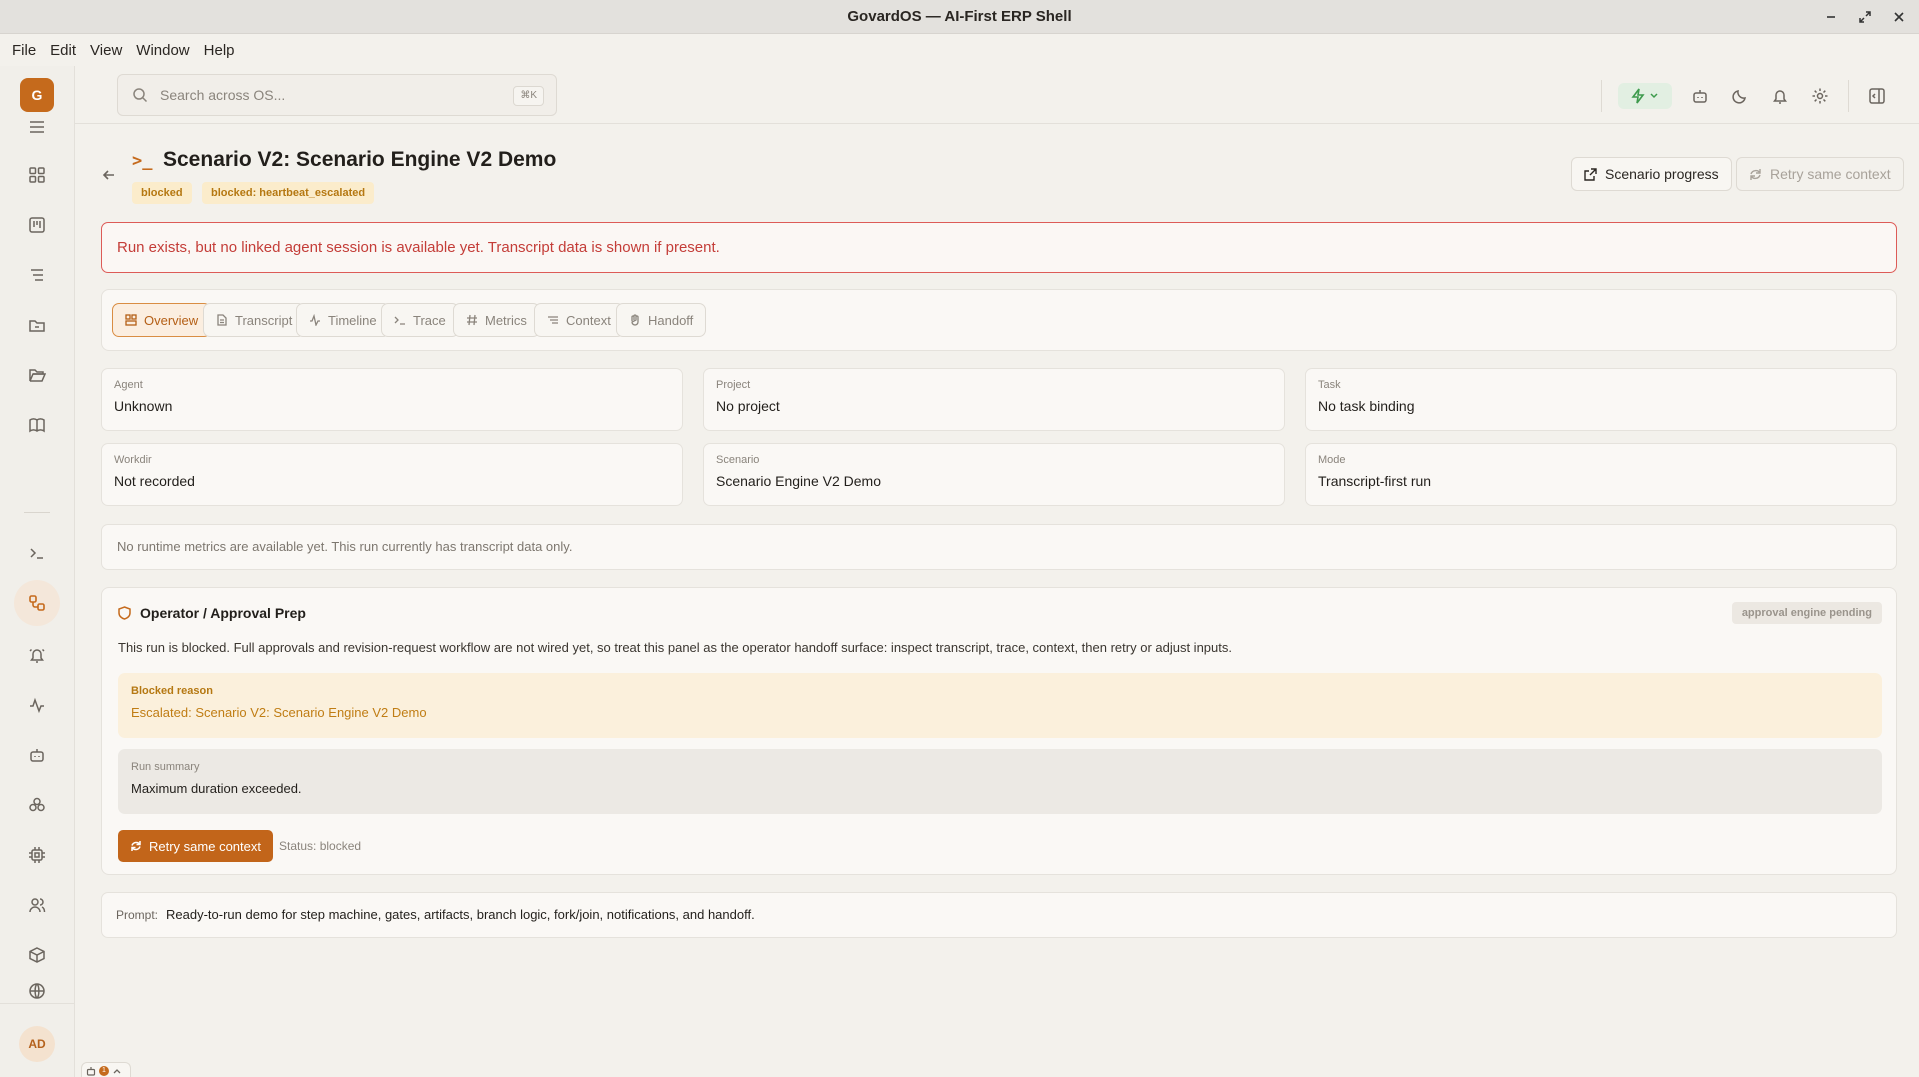 This screenshot has height=1077, width=1919. What do you see at coordinates (37, 655) in the screenshot?
I see `bell-ring-icon` at bounding box center [37, 655].